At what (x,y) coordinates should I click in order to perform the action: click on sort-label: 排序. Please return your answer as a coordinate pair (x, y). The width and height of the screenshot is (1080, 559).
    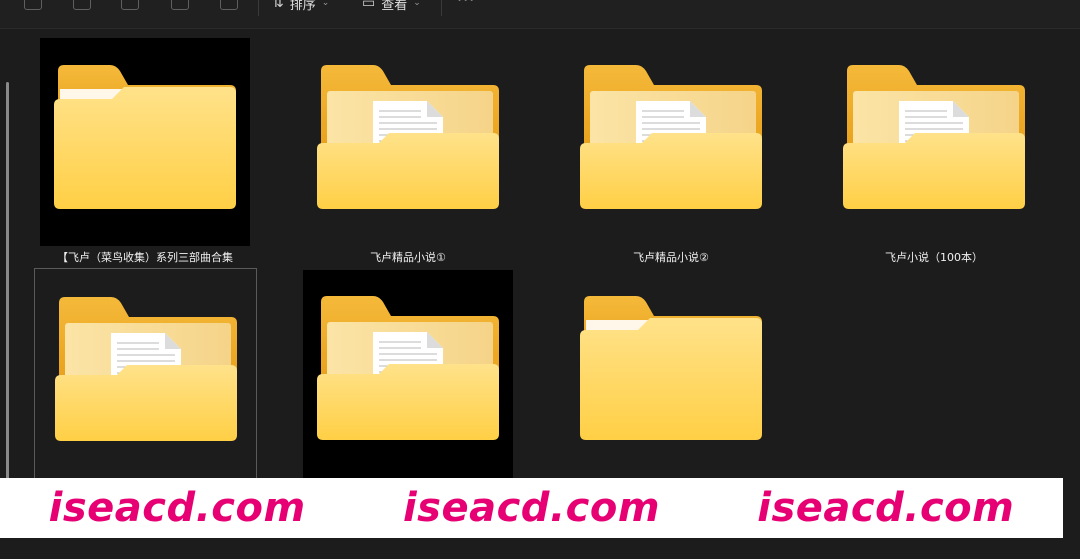
    Looking at the image, I should click on (302, 6).